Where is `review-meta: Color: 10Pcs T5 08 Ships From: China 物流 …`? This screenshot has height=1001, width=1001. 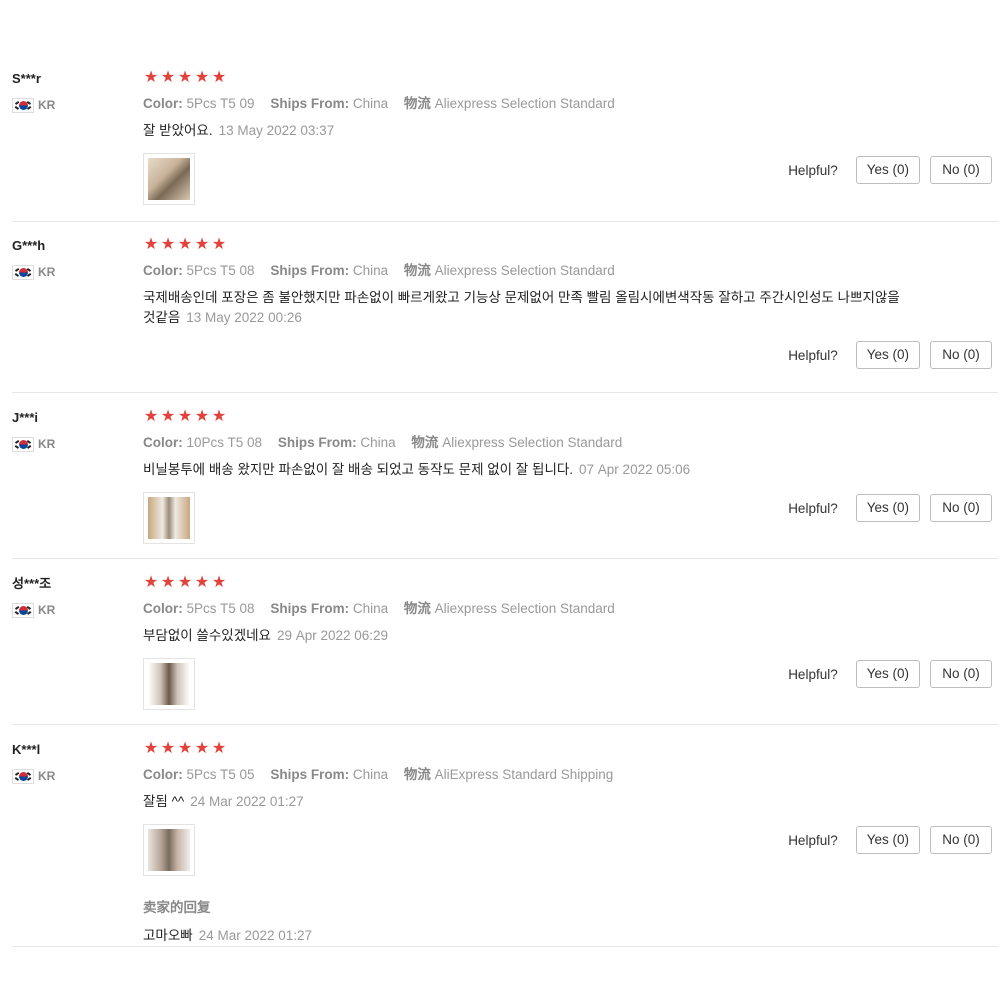
review-meta: Color: 10Pcs T5 08 Ships From: China 物流 … is located at coordinates (523, 443).